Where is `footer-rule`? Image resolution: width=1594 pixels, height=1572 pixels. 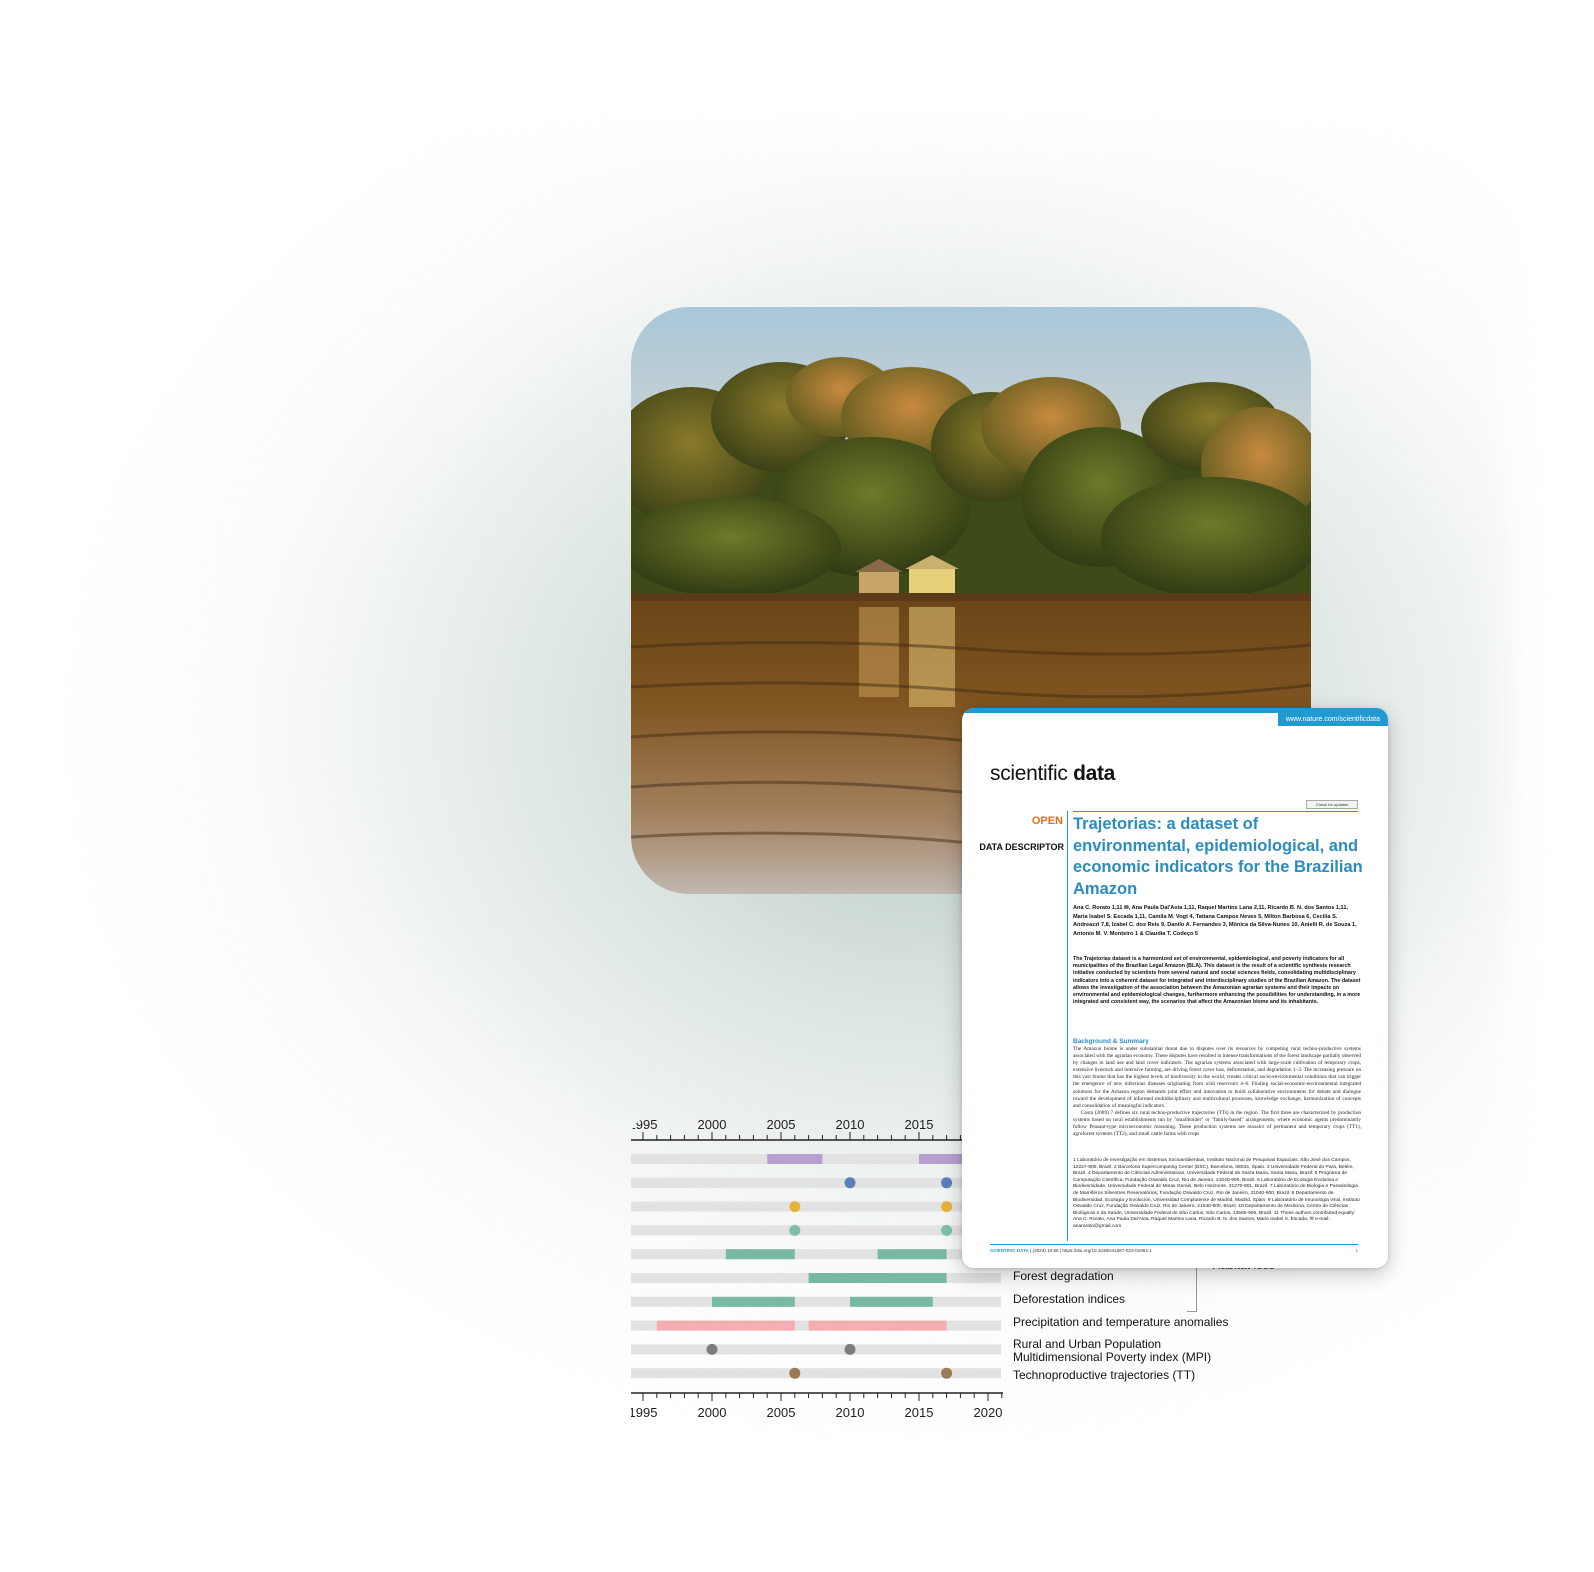
footer-rule is located at coordinates (1174, 1244).